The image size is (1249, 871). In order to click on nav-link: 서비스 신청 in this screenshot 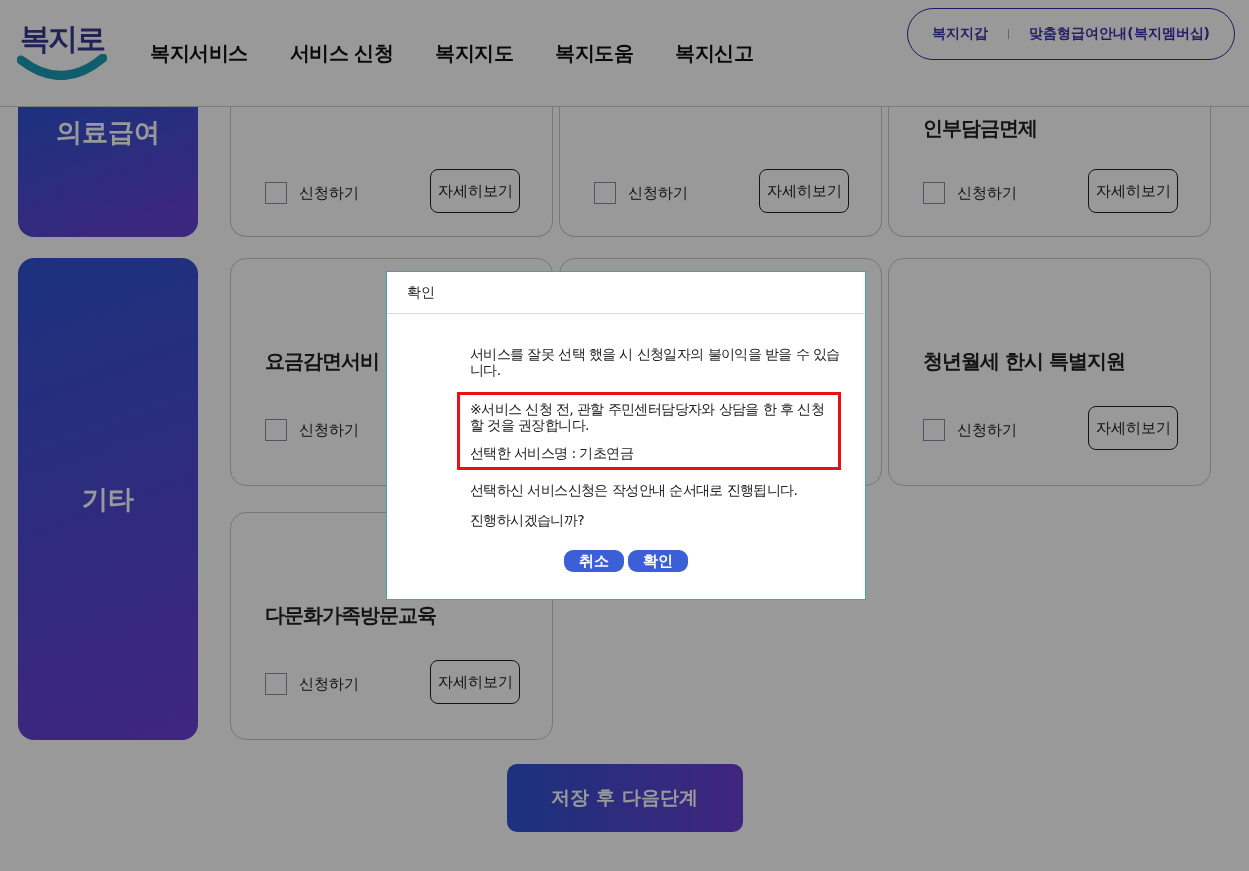, I will do `click(341, 53)`.